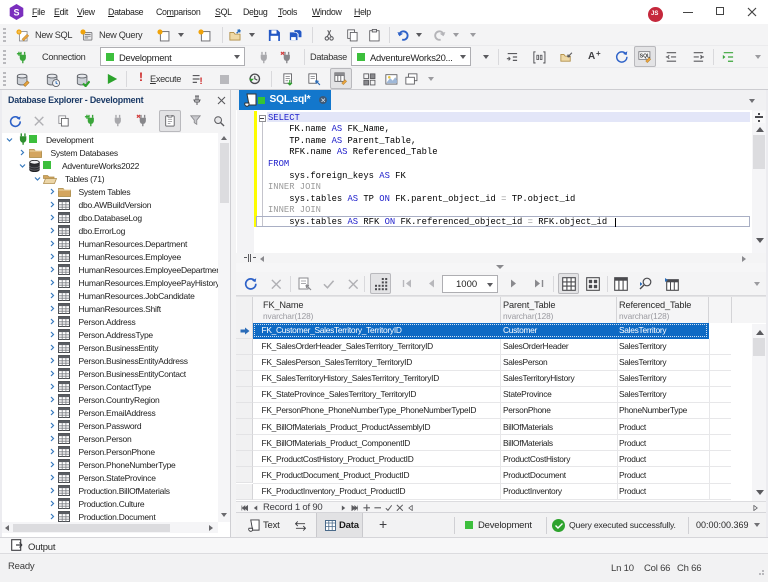 Image resolution: width=768 pixels, height=582 pixels. I want to click on svg-text: S, so click(16, 13).